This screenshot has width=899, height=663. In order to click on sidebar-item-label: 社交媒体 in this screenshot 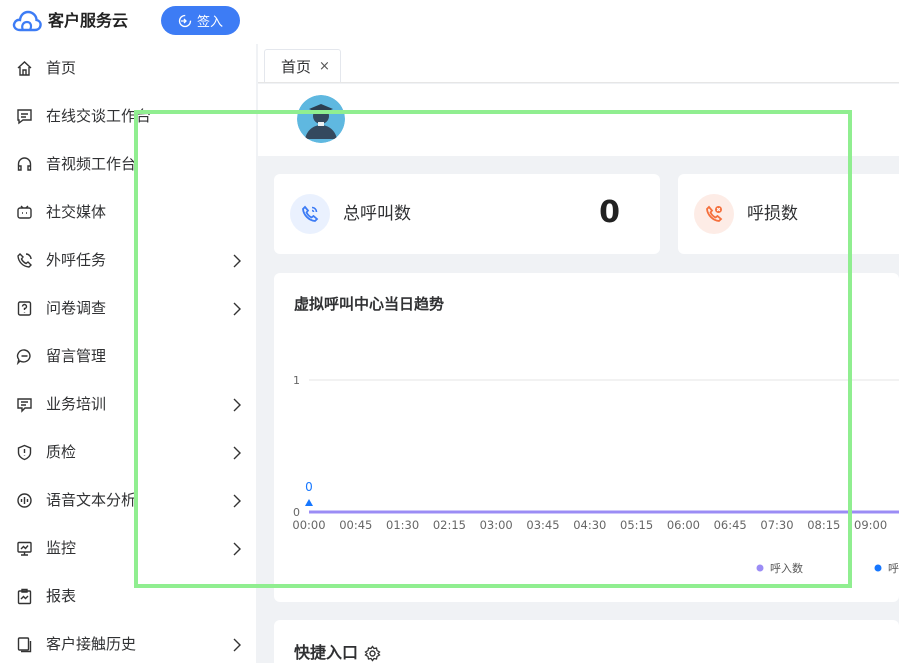, I will do `click(76, 212)`.